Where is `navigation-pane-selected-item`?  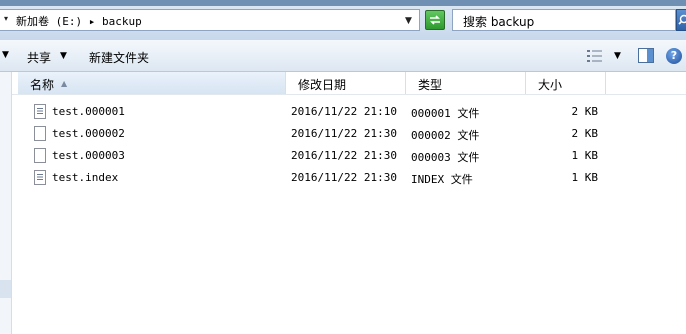
navigation-pane-selected-item is located at coordinates (5, 289).